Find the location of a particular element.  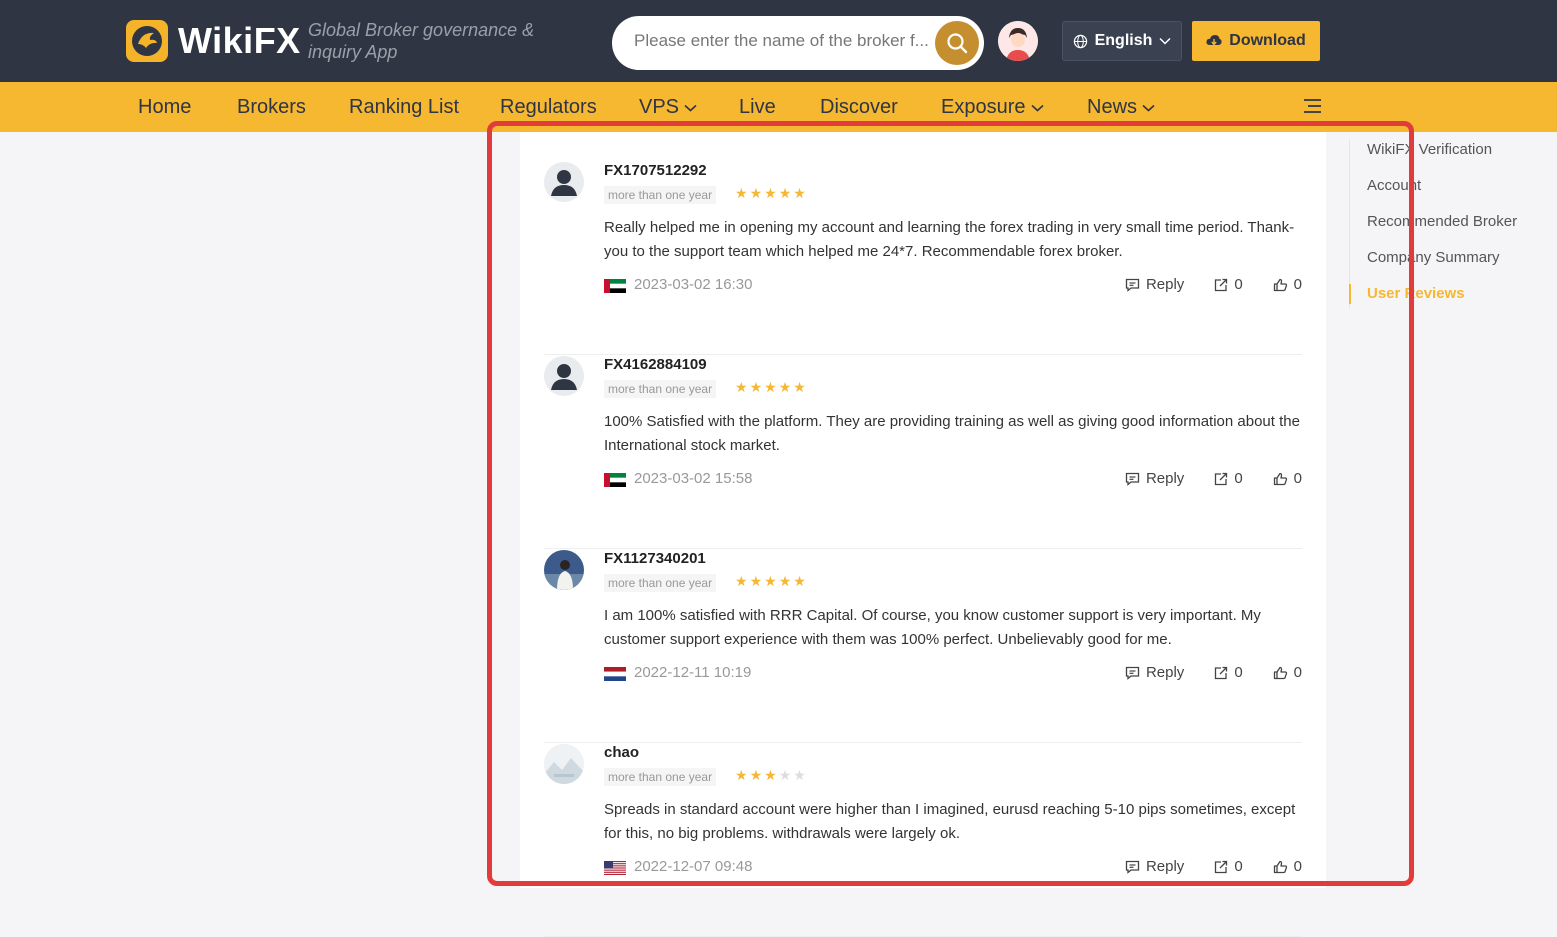

download-button: Download is located at coordinates (1256, 41).